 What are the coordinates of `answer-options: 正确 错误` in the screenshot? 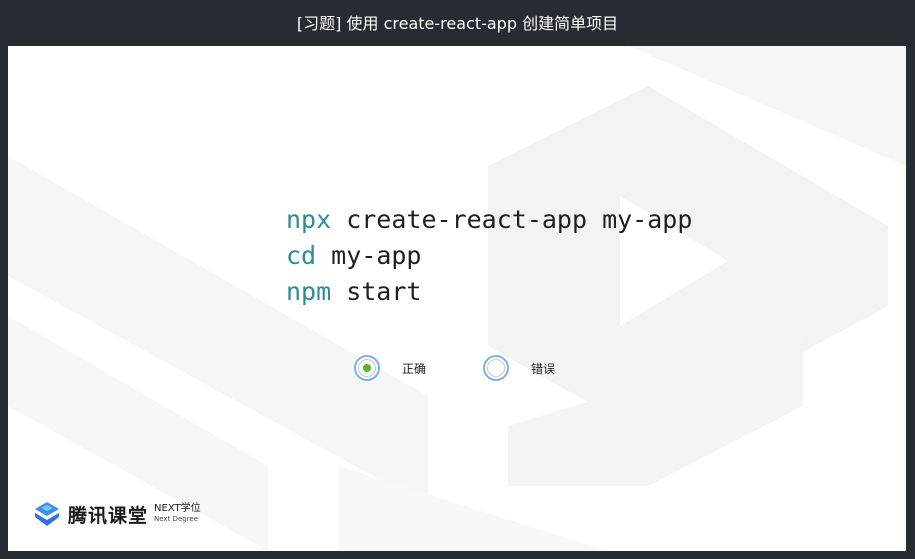 It's located at (494, 372).